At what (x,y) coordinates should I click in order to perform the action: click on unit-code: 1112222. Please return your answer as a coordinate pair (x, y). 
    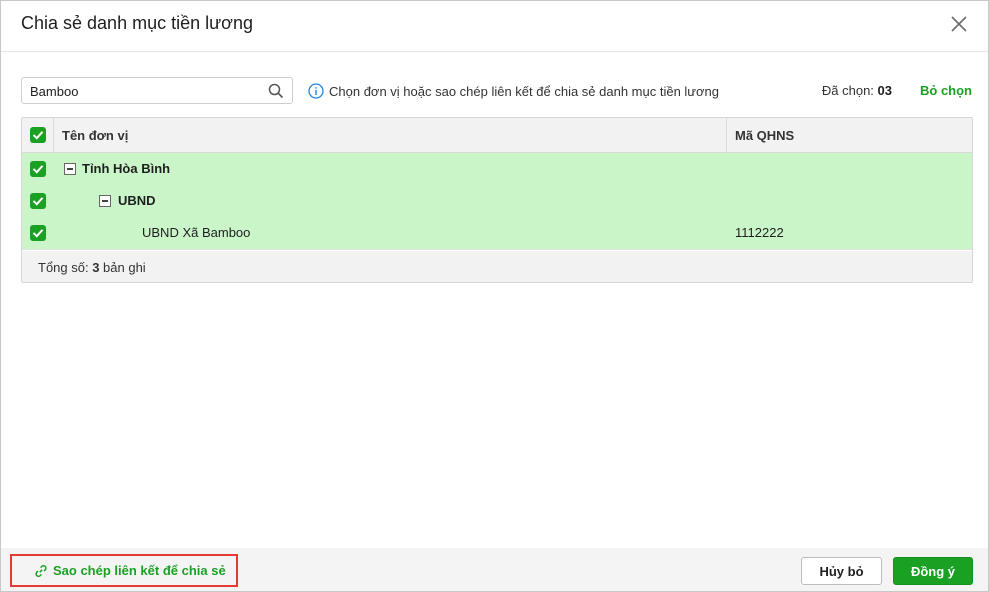
    Looking at the image, I should click on (759, 232).